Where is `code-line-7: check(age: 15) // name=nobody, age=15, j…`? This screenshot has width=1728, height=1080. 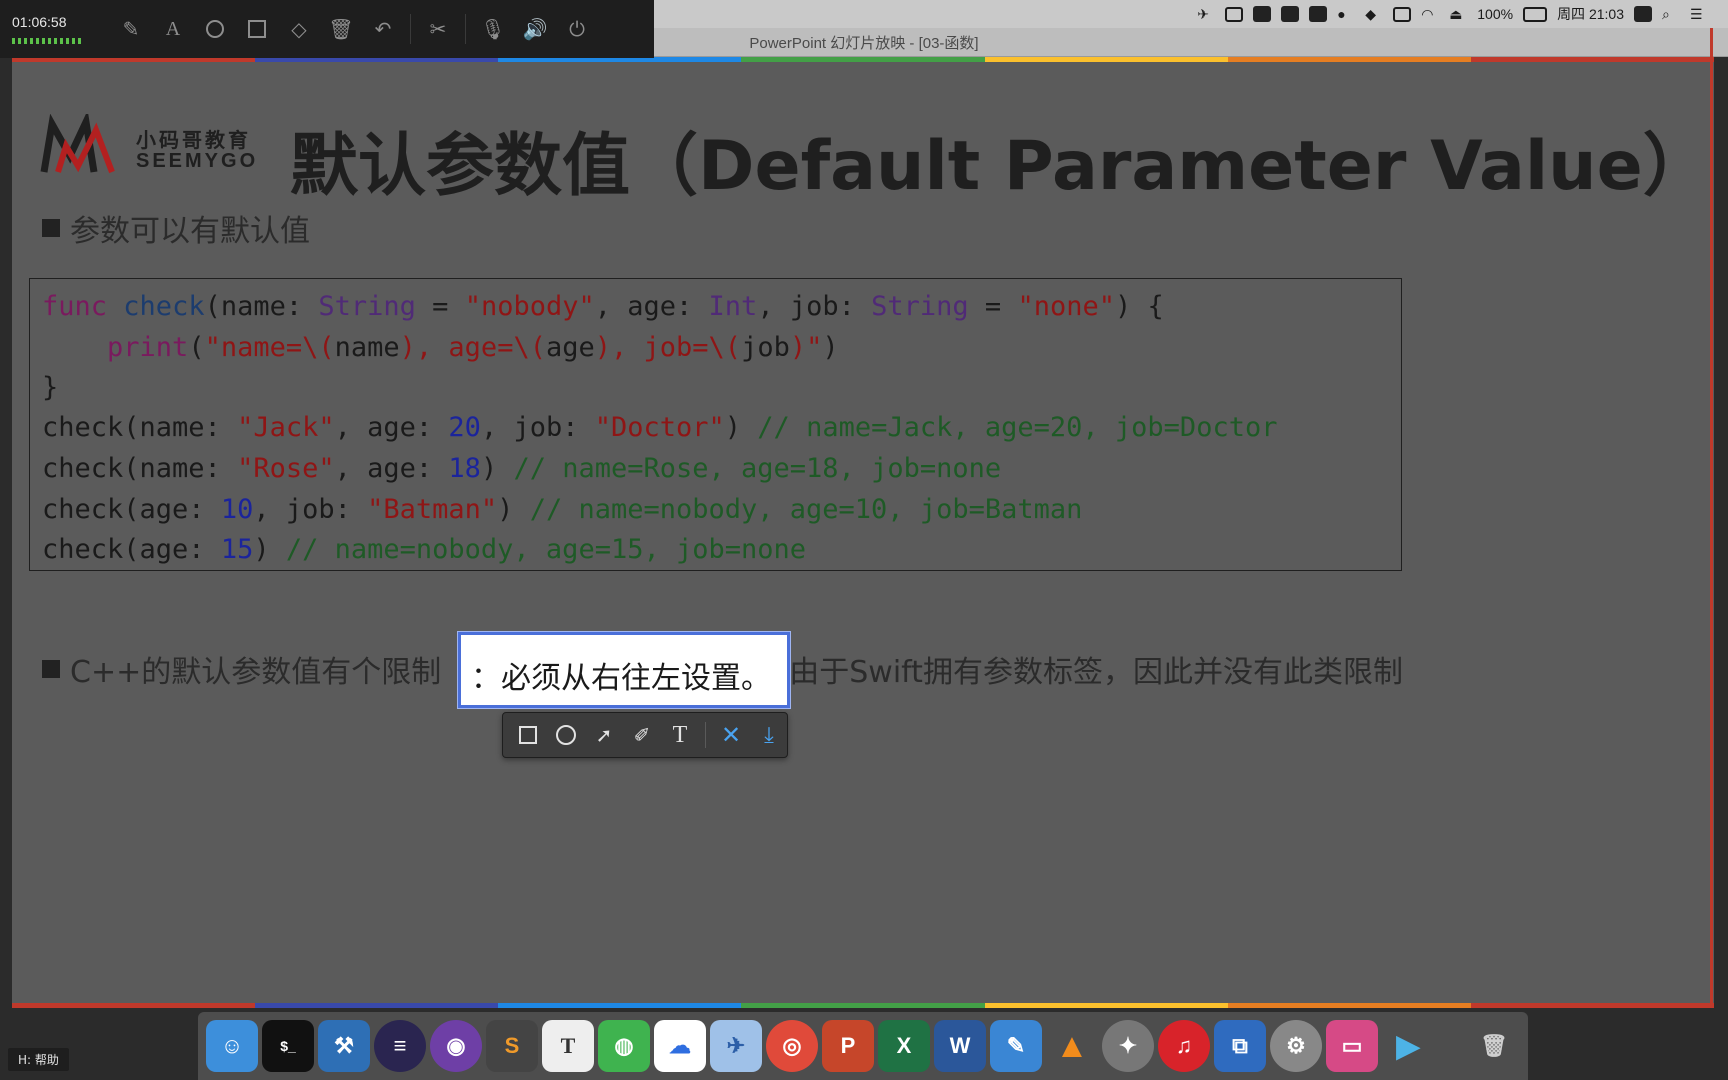 code-line-7: check(age: 15) // name=nobody, age=15, j… is located at coordinates (424, 549).